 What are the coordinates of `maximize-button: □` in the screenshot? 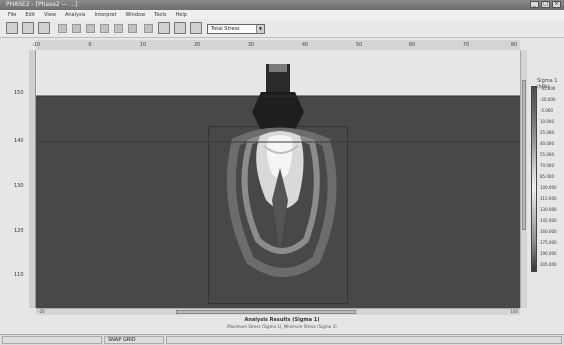 It's located at (545, 4).